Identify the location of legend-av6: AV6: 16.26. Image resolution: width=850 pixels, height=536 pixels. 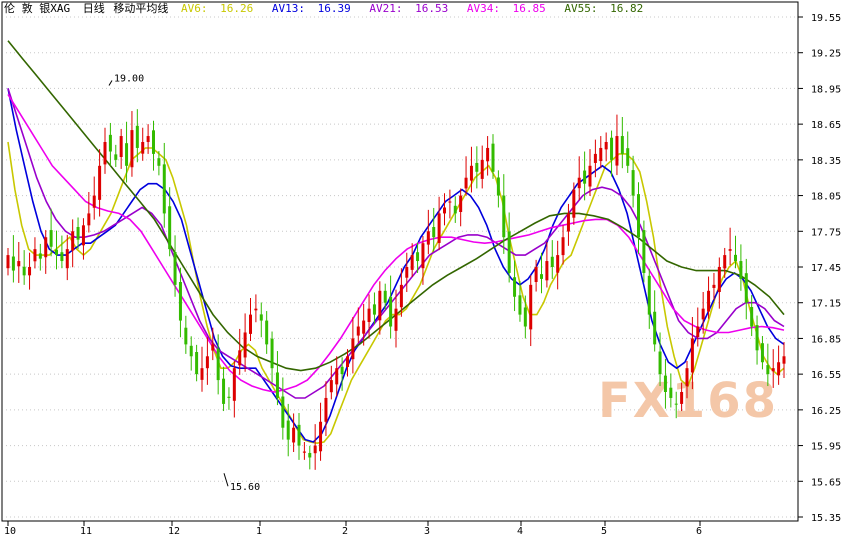
(217, 8).